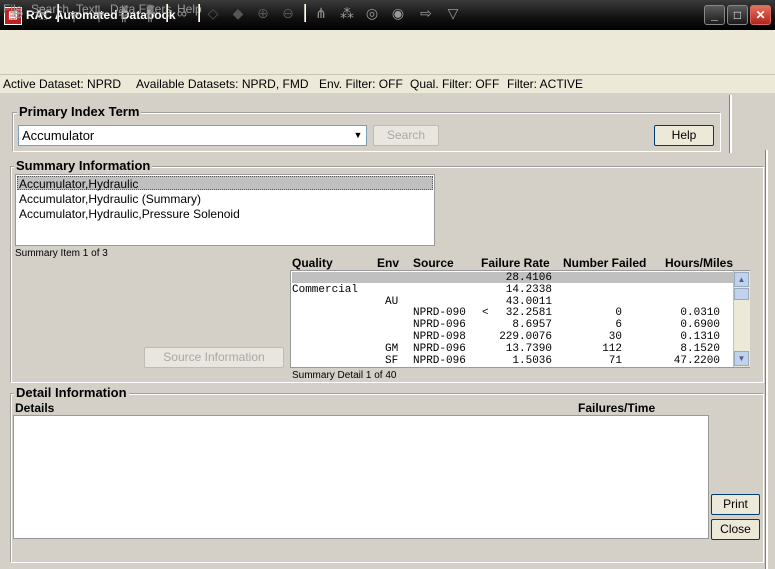 Image resolution: width=775 pixels, height=569 pixels. Describe the element at coordinates (618, 325) in the screenshot. I see `cell-failed: 6` at that location.